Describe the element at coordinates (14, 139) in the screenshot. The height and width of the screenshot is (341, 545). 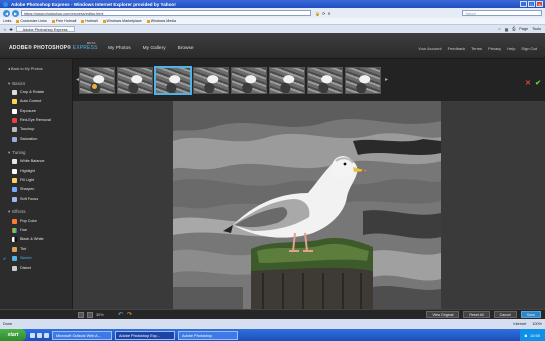
I see `saturation-icon` at that location.